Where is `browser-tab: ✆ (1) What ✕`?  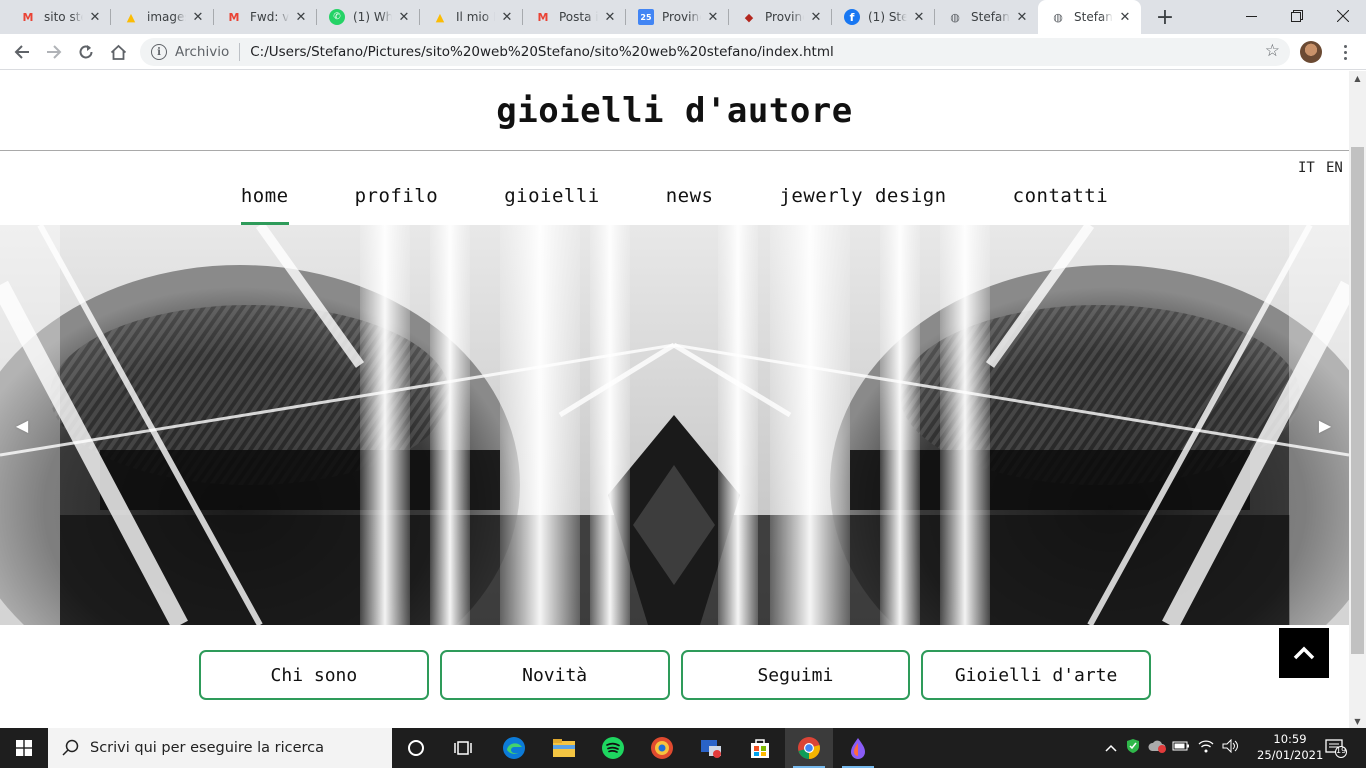 browser-tab: ✆ (1) What ✕ is located at coordinates (368, 17).